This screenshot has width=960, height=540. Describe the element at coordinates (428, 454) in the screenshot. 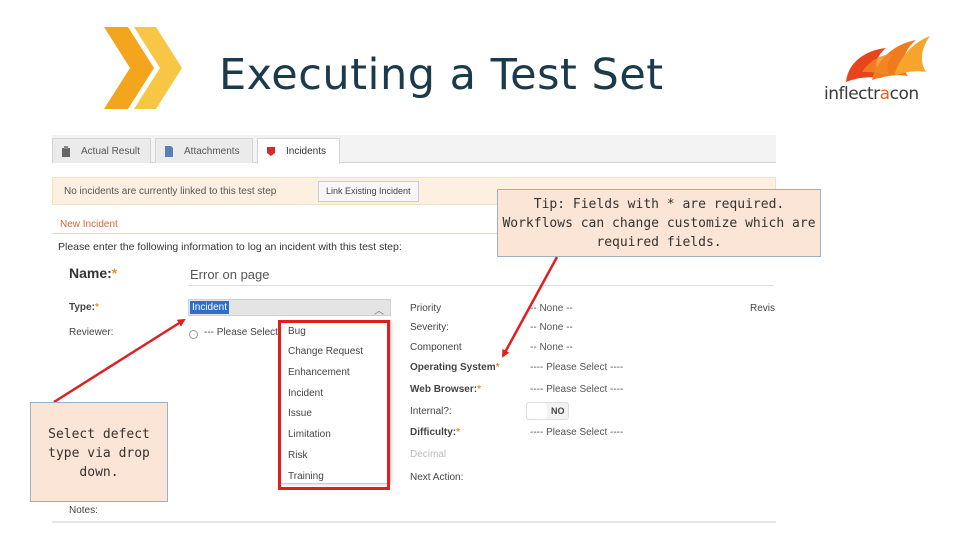

I see `decimal-input: Decimal` at that location.